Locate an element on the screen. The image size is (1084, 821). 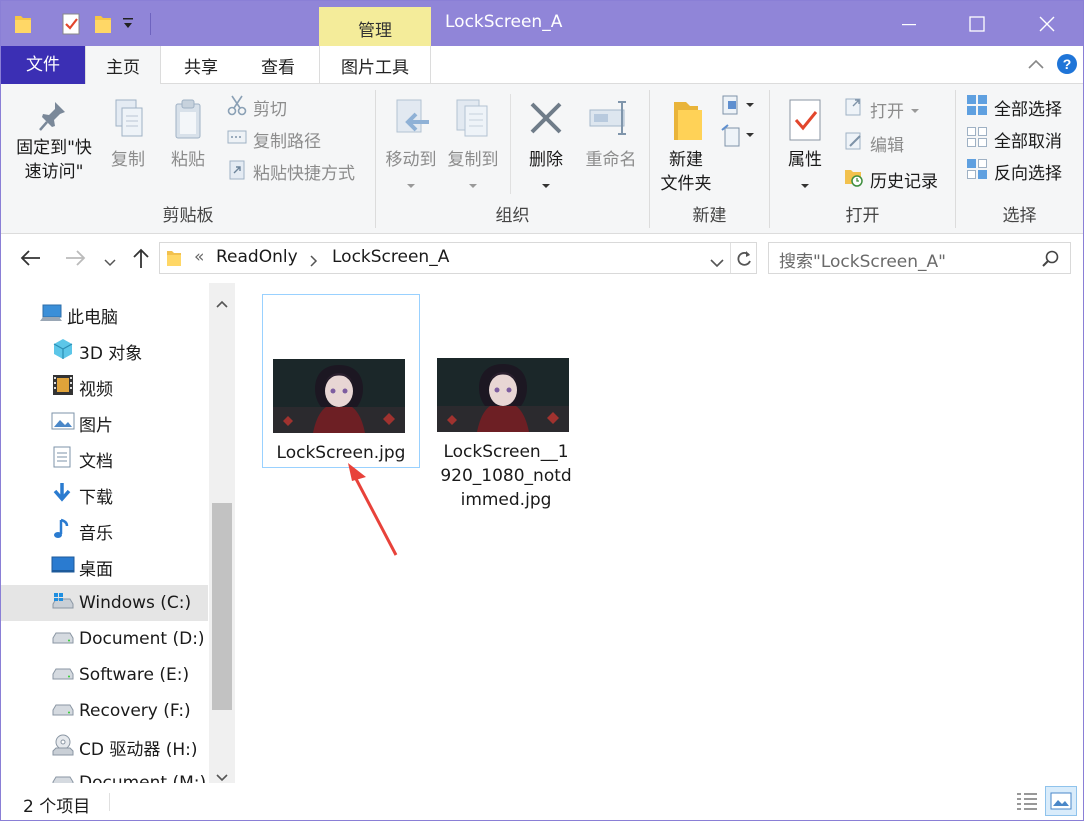
move-to-label: 移动到 is located at coordinates (411, 160).